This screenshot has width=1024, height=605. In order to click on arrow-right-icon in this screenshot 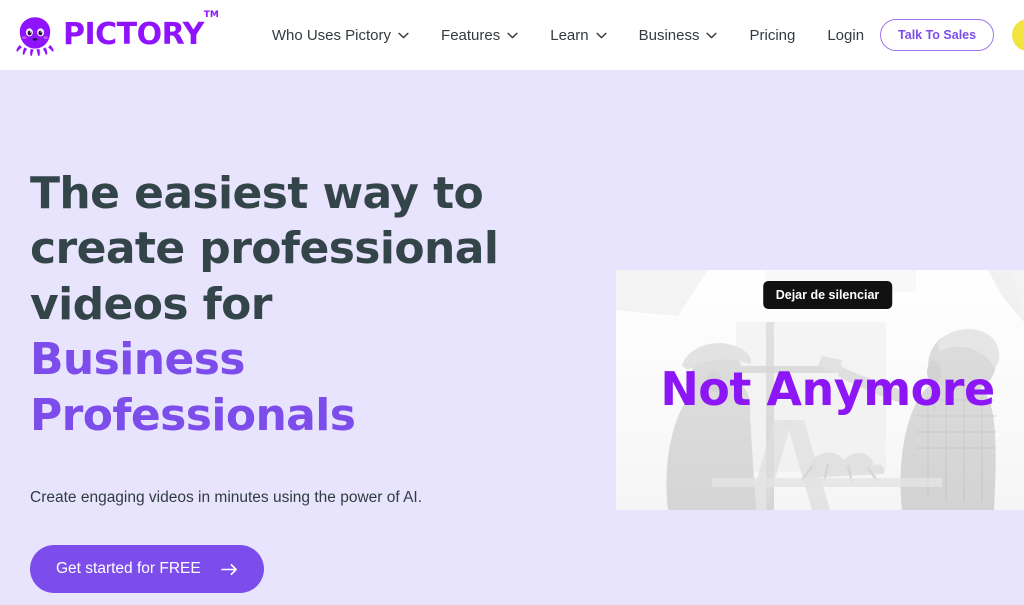, I will do `click(229, 569)`.